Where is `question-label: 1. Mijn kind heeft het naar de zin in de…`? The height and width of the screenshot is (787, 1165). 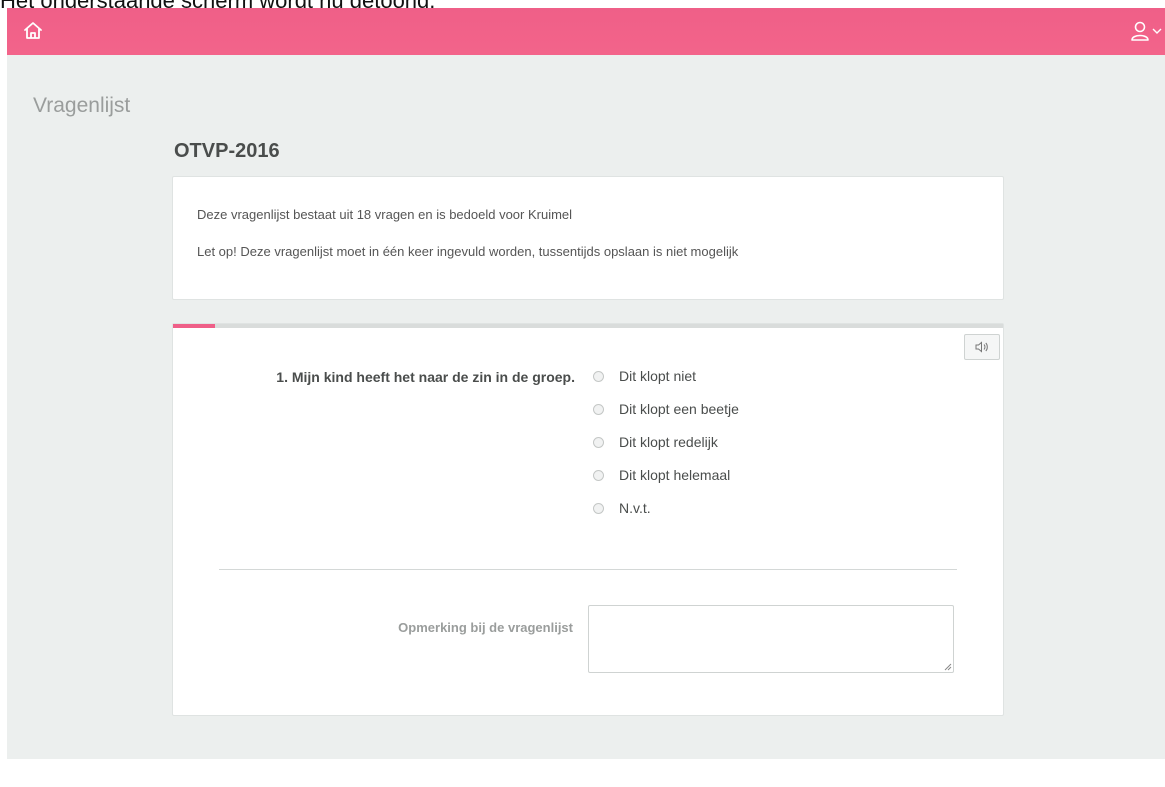
question-label: 1. Mijn kind heeft het naar de zin in de… is located at coordinates (425, 377).